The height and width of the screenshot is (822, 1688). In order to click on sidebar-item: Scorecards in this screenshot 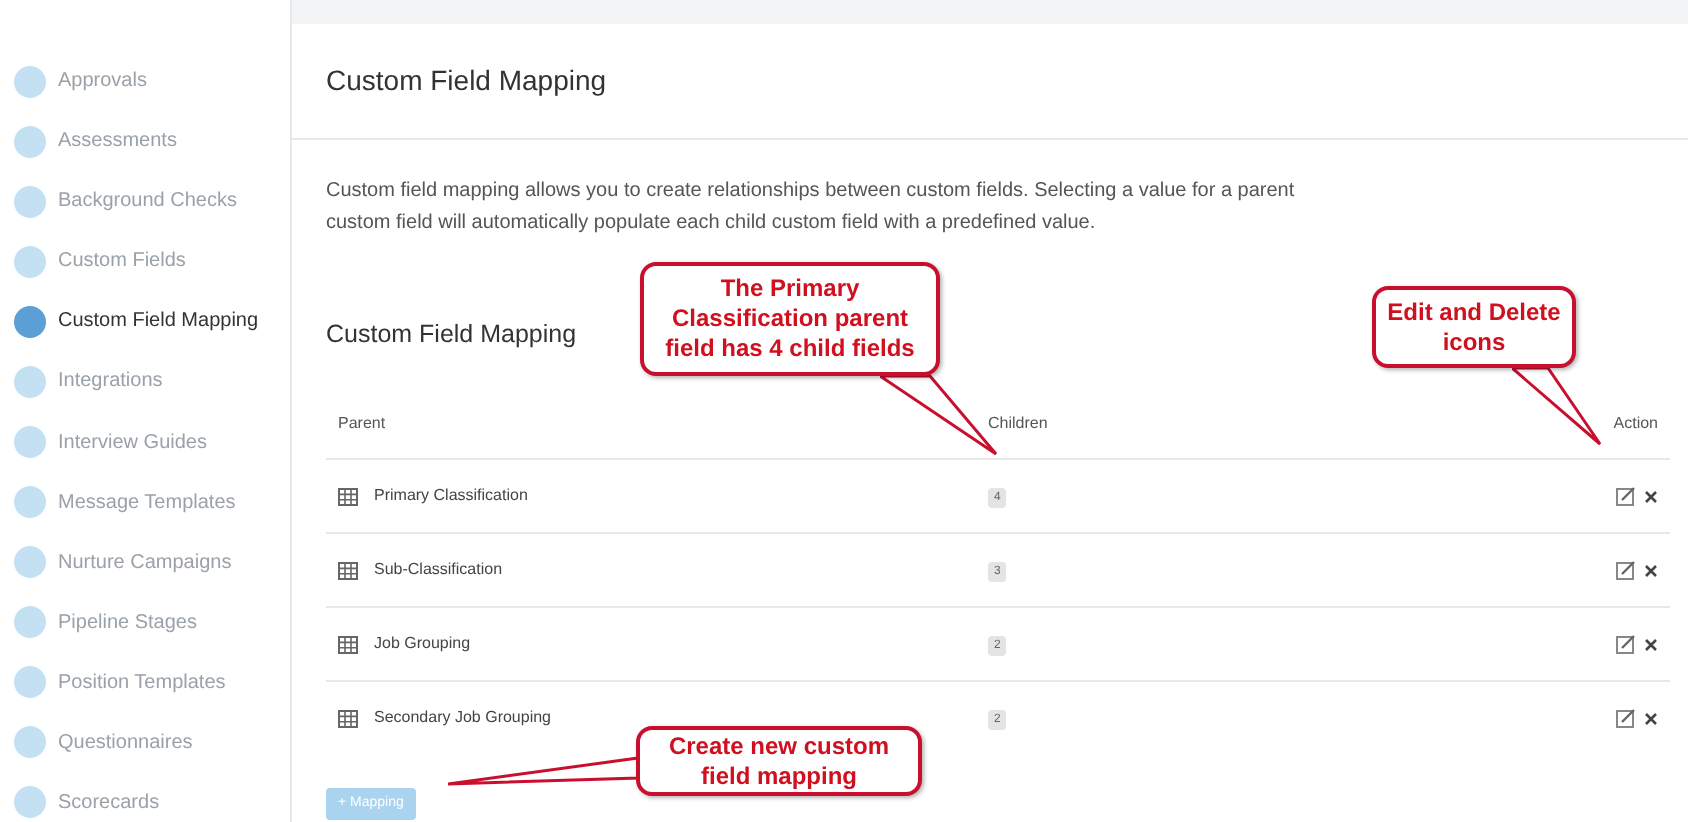, I will do `click(152, 802)`.